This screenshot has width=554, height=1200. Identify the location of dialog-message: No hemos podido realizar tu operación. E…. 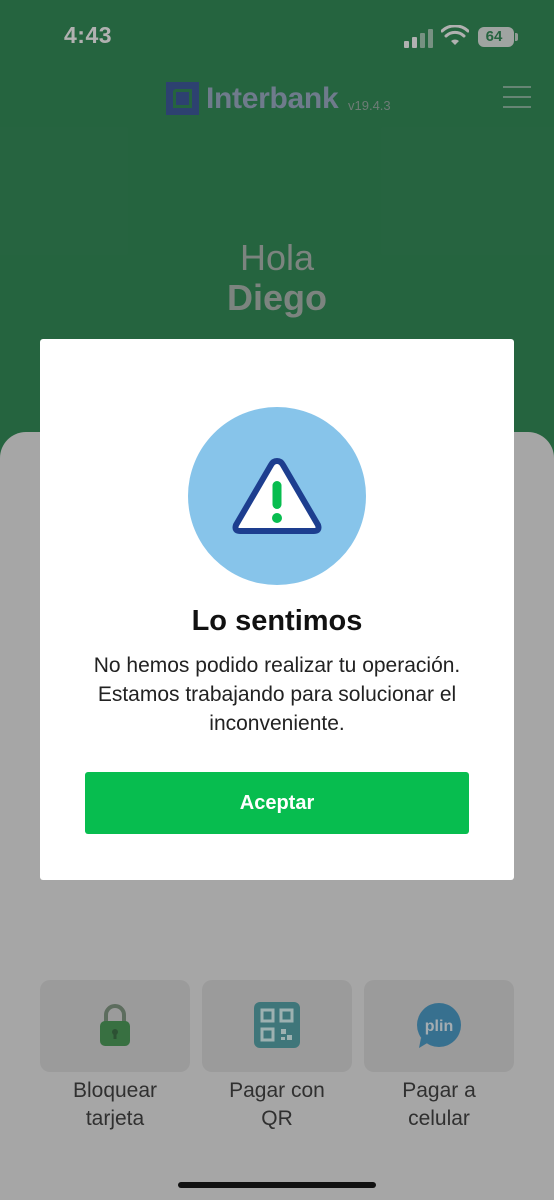
(277, 694).